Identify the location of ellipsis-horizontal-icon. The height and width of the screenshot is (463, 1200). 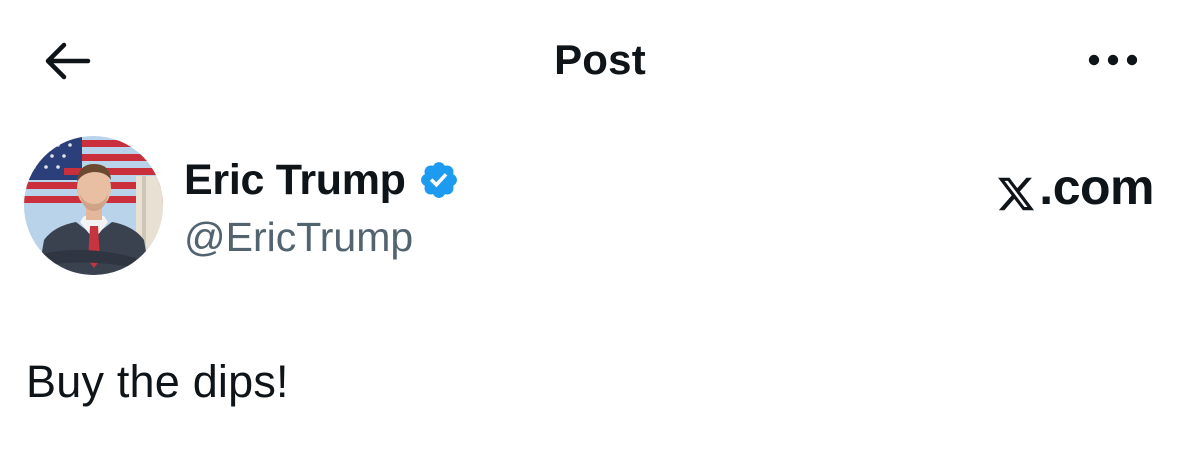
(1113, 62).